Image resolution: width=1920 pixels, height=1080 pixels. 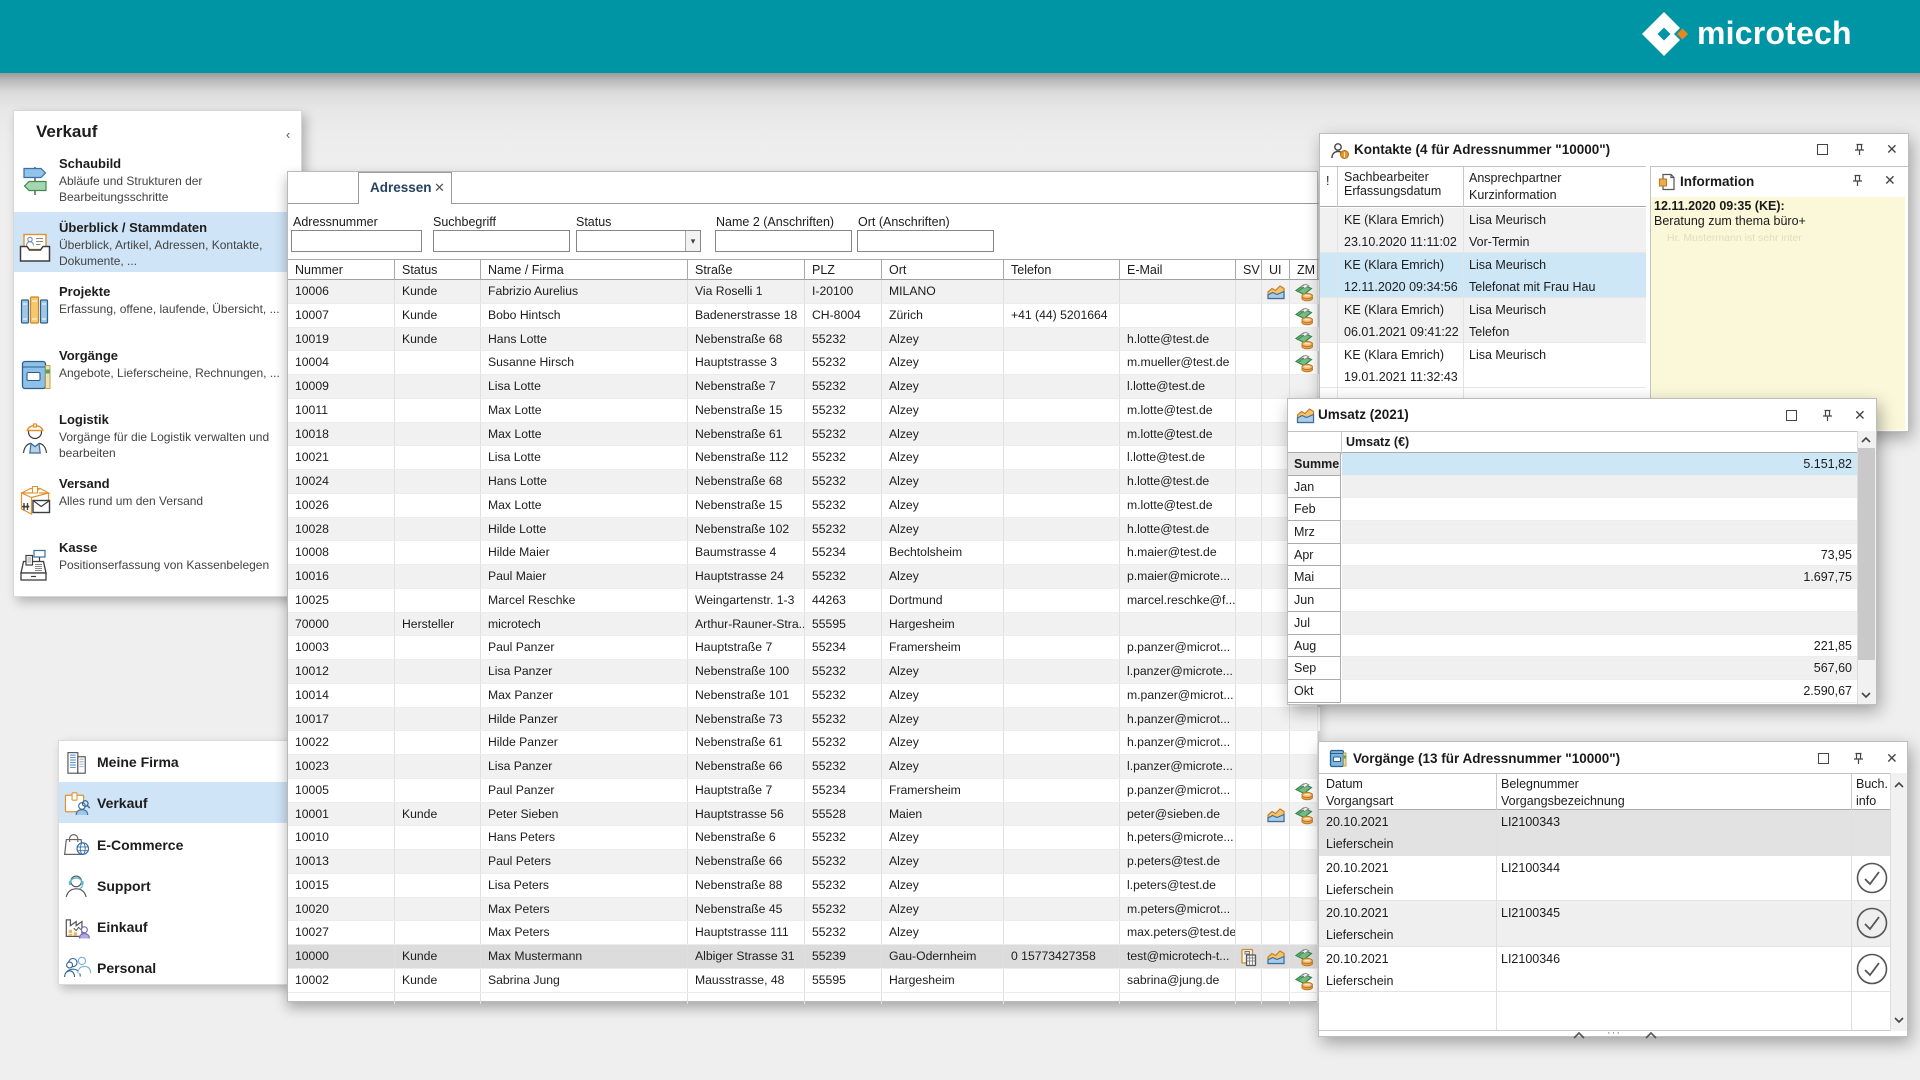 I want to click on svg-text: i, so click(x=1345, y=155).